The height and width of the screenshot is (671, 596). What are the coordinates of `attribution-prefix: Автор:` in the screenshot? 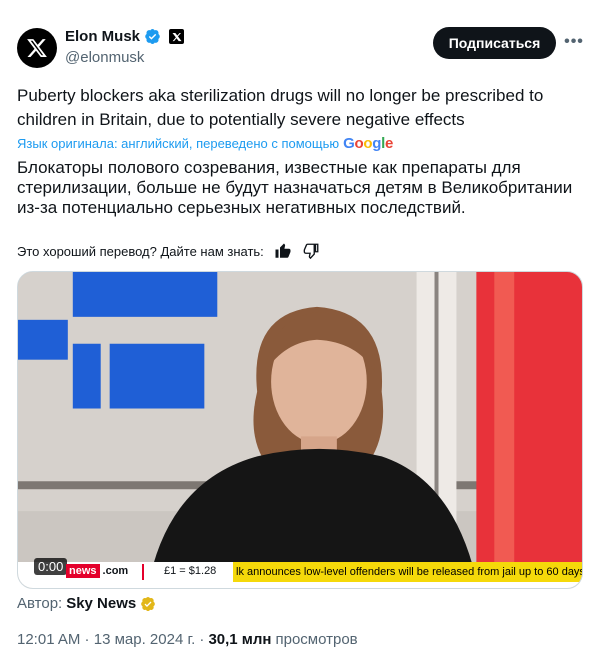 It's located at (40, 603).